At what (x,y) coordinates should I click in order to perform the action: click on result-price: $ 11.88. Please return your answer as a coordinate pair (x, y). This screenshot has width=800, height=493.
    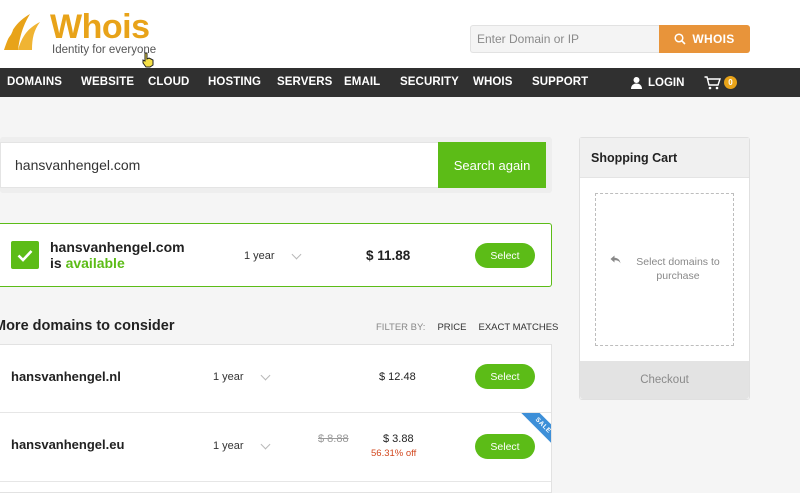
    Looking at the image, I should click on (388, 255).